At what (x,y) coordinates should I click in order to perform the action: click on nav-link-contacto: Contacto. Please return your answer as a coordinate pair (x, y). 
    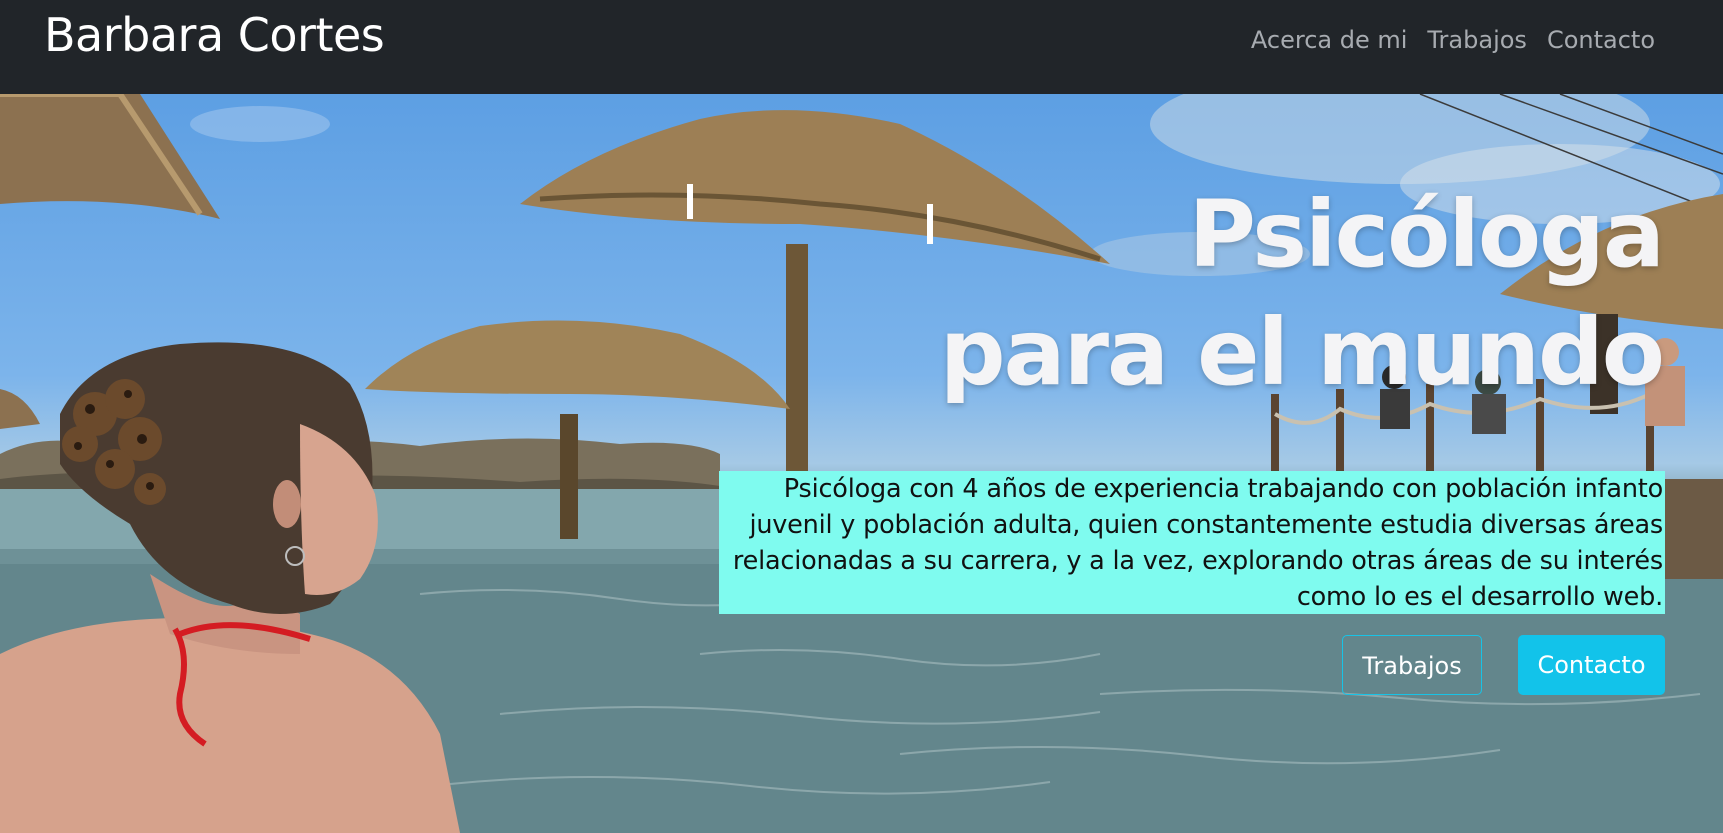
    Looking at the image, I should click on (1601, 40).